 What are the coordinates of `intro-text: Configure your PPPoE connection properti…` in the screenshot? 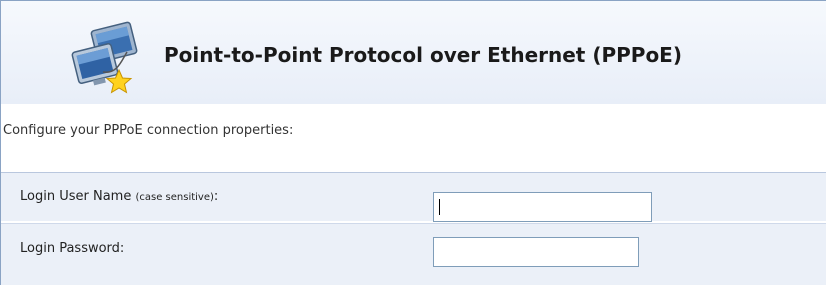 It's located at (148, 130).